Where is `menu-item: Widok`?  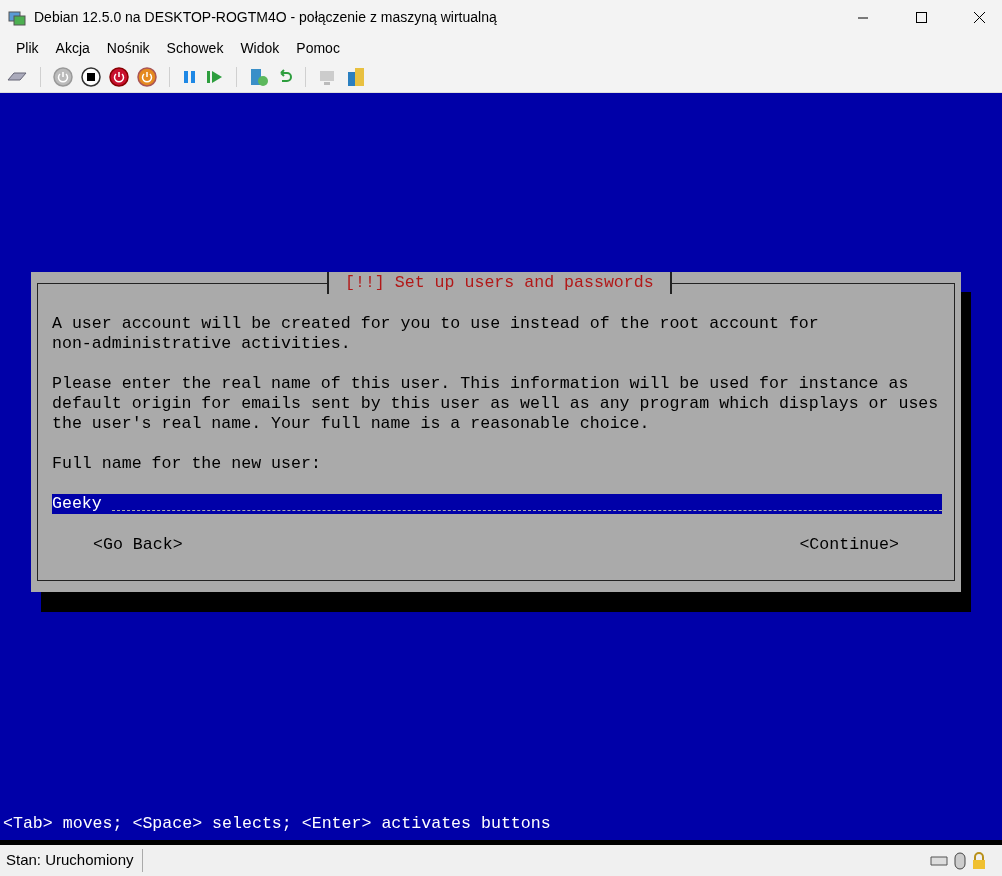
menu-item: Widok is located at coordinates (260, 48).